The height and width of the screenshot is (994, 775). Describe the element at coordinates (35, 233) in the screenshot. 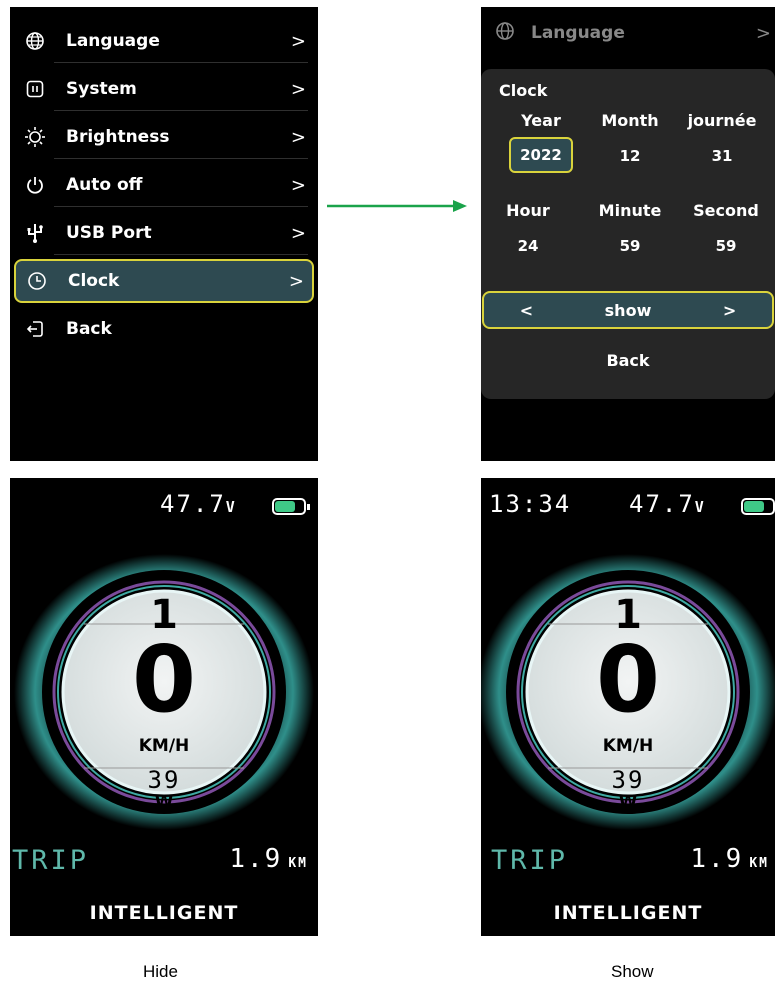

I see `usb-icon` at that location.